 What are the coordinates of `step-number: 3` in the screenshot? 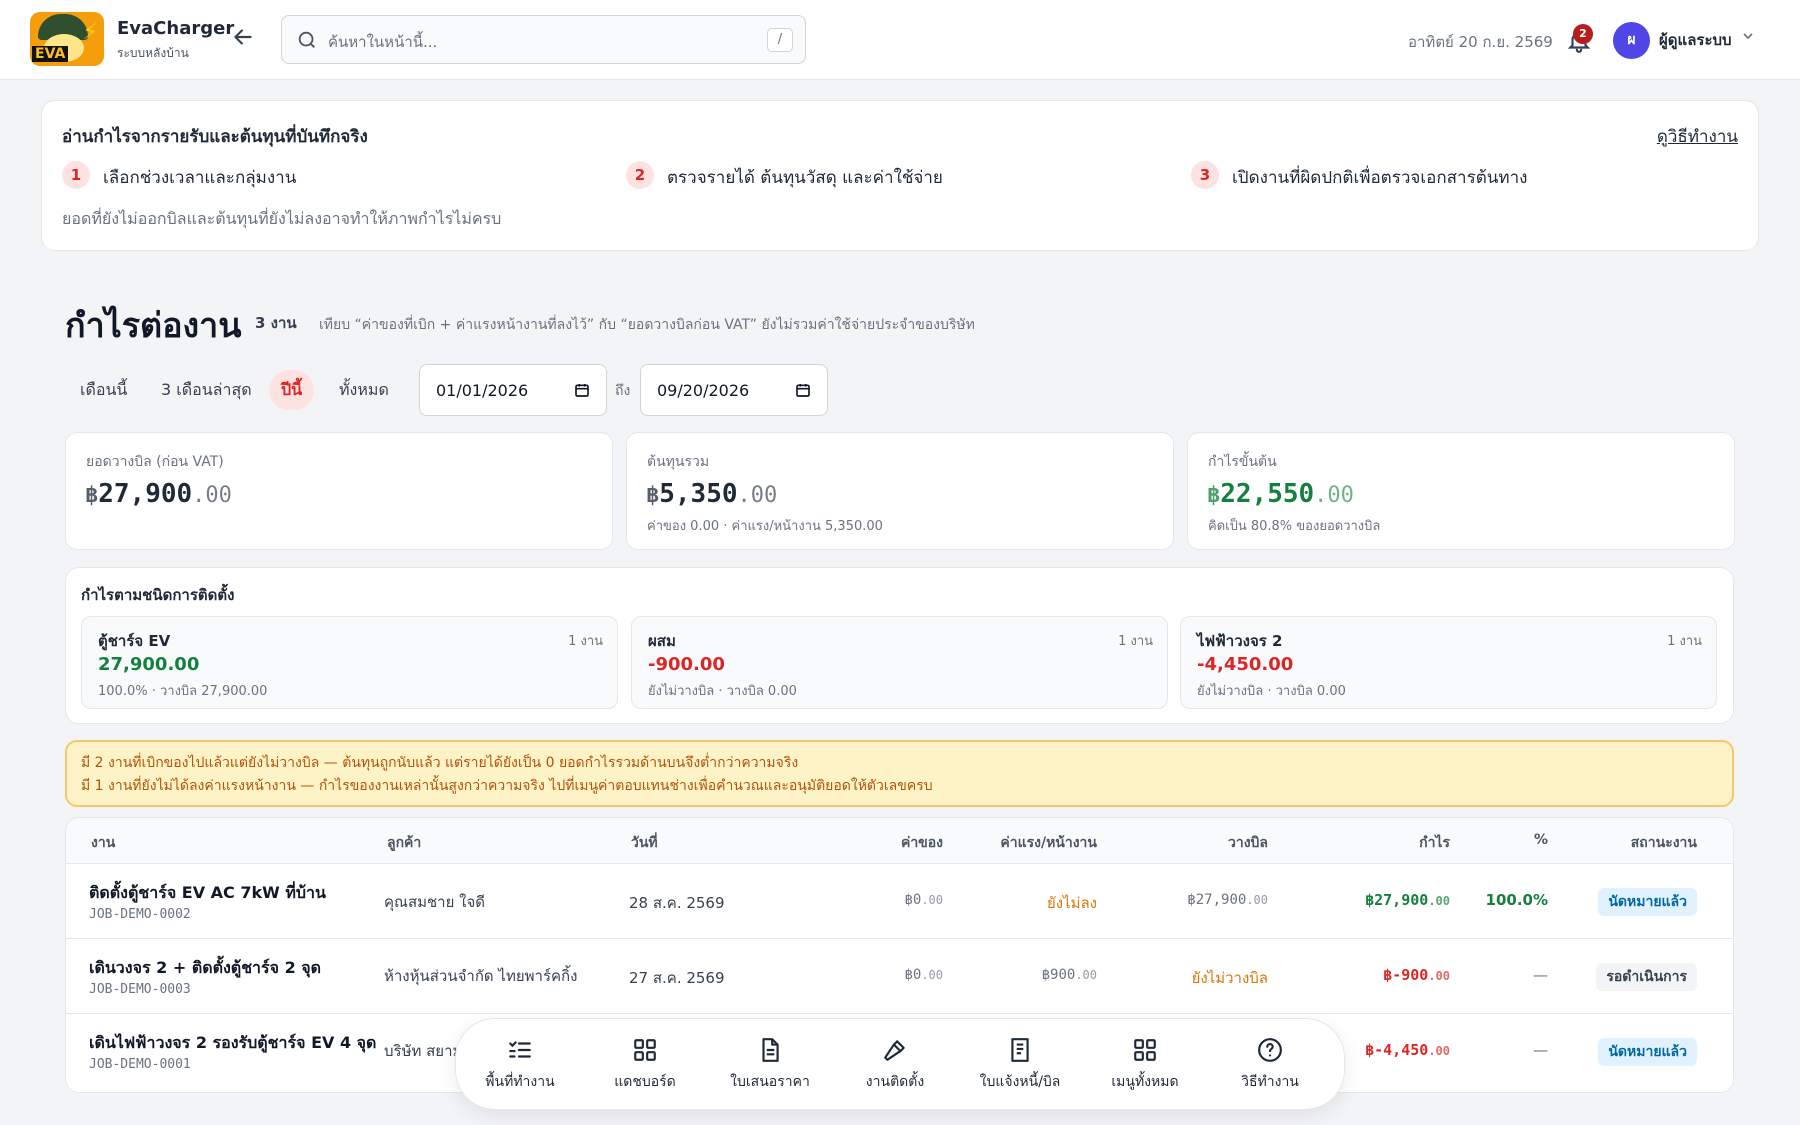 It's located at (1205, 175).